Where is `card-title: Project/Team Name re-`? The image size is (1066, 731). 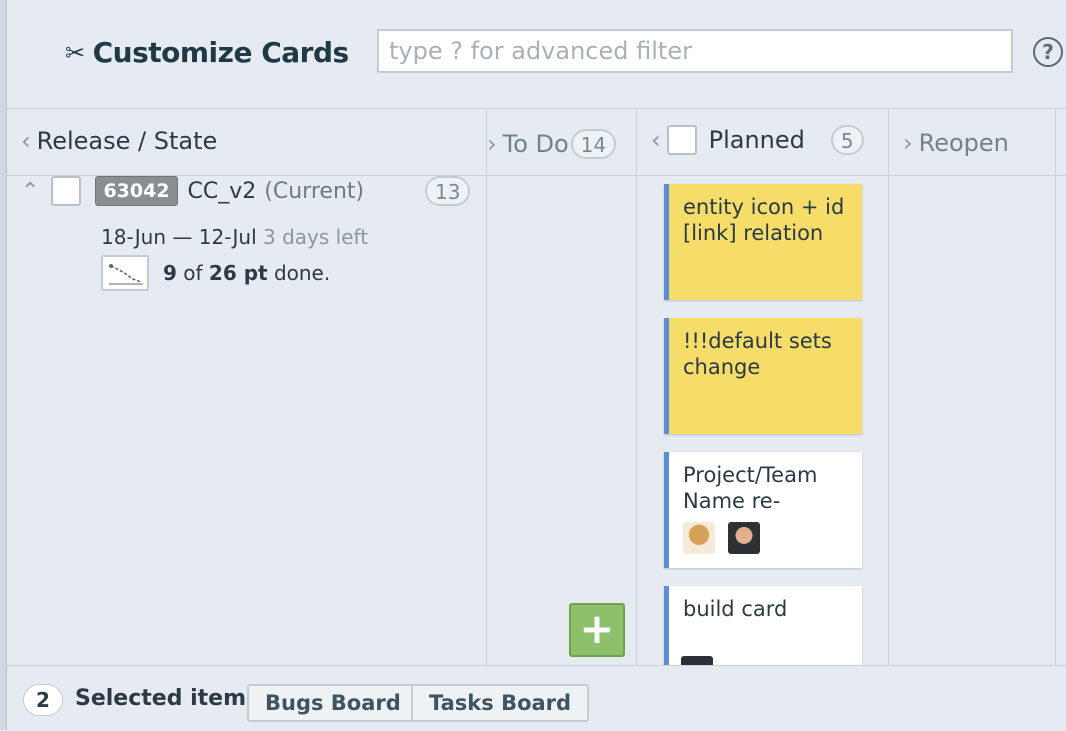 card-title: Project/Team Name re- is located at coordinates (750, 488).